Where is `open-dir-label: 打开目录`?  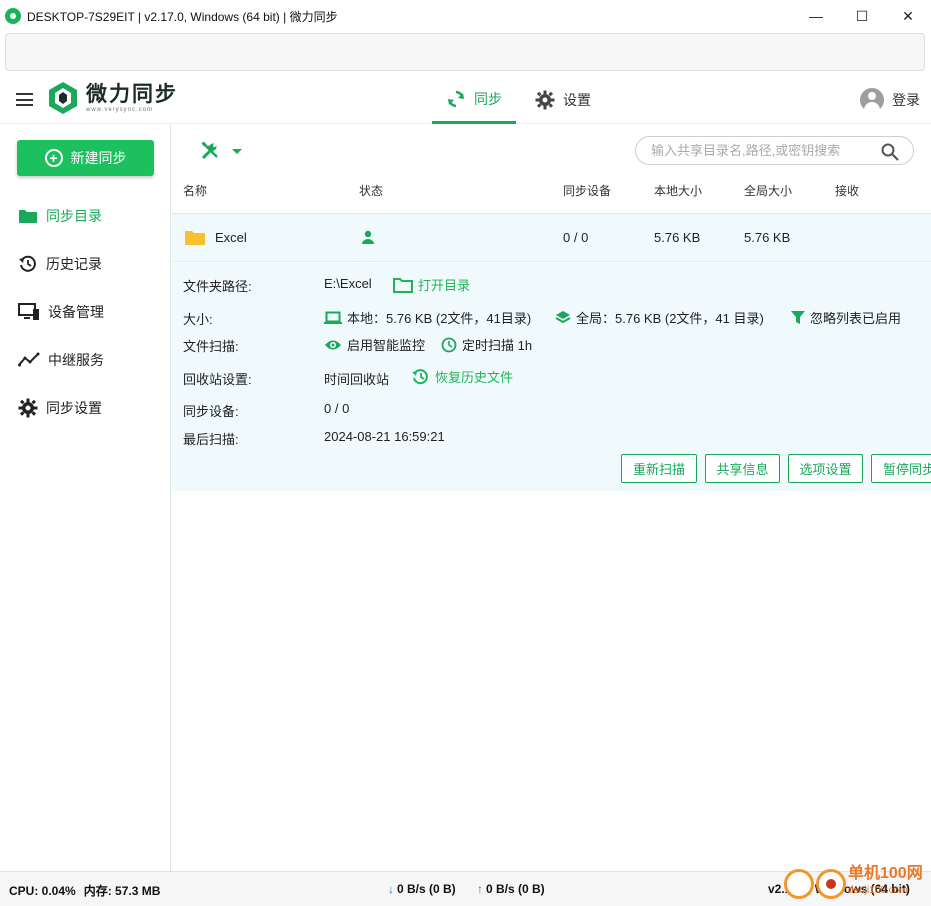 open-dir-label: 打开目录 is located at coordinates (444, 285).